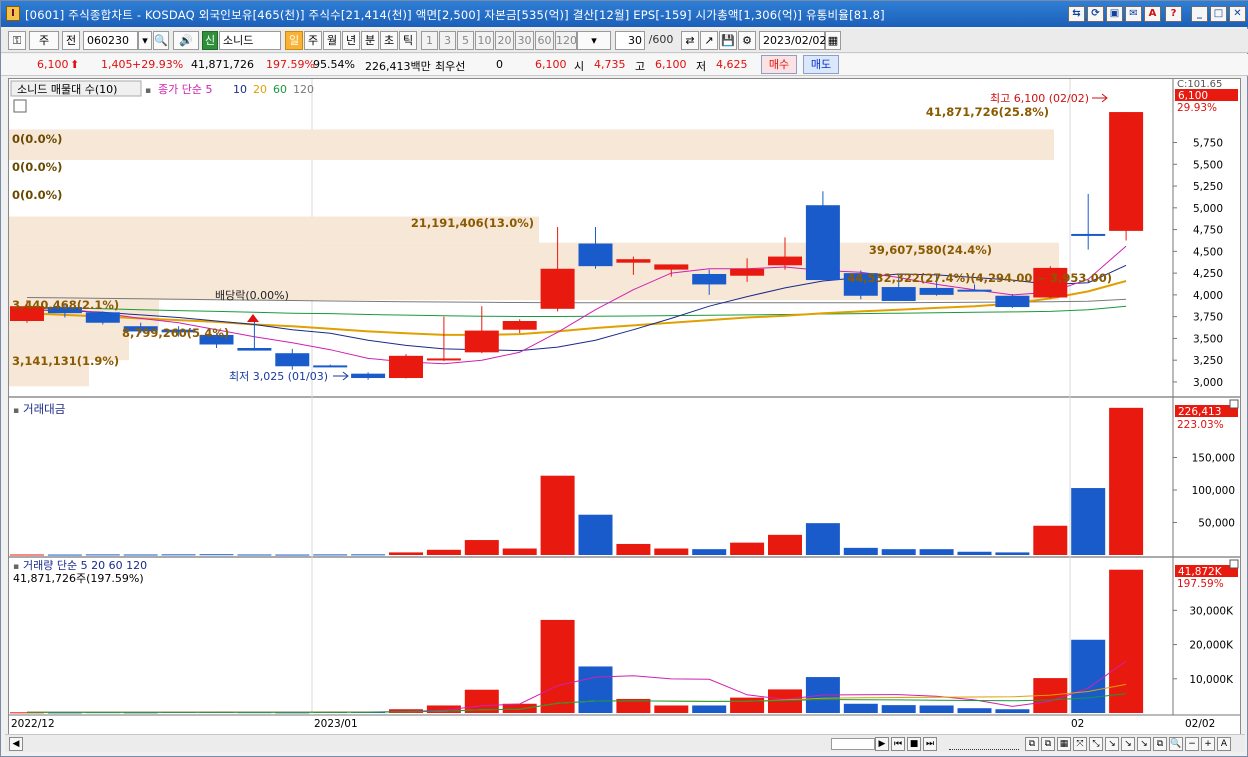 The width and height of the screenshot is (1248, 757). Describe the element at coordinates (853, 744) in the screenshot. I see `scroll-thumb` at that location.